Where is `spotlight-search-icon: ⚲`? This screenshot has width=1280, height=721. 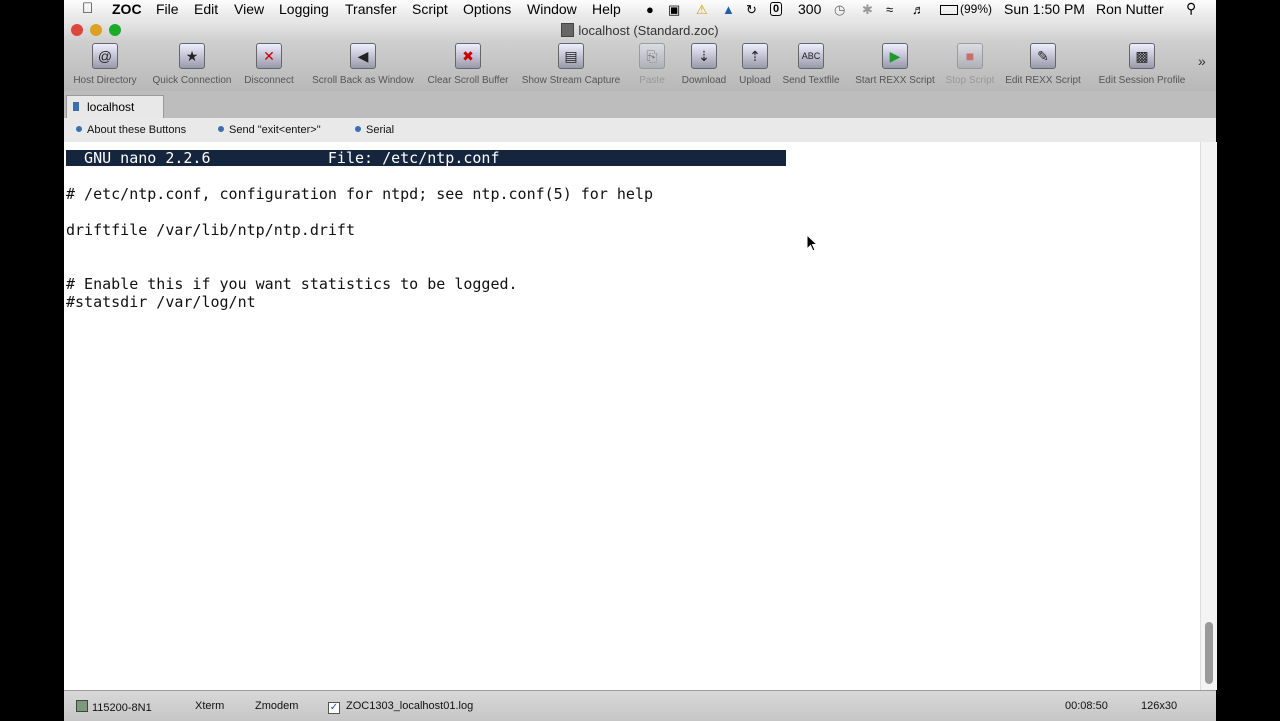 spotlight-search-icon: ⚲ is located at coordinates (1191, 8).